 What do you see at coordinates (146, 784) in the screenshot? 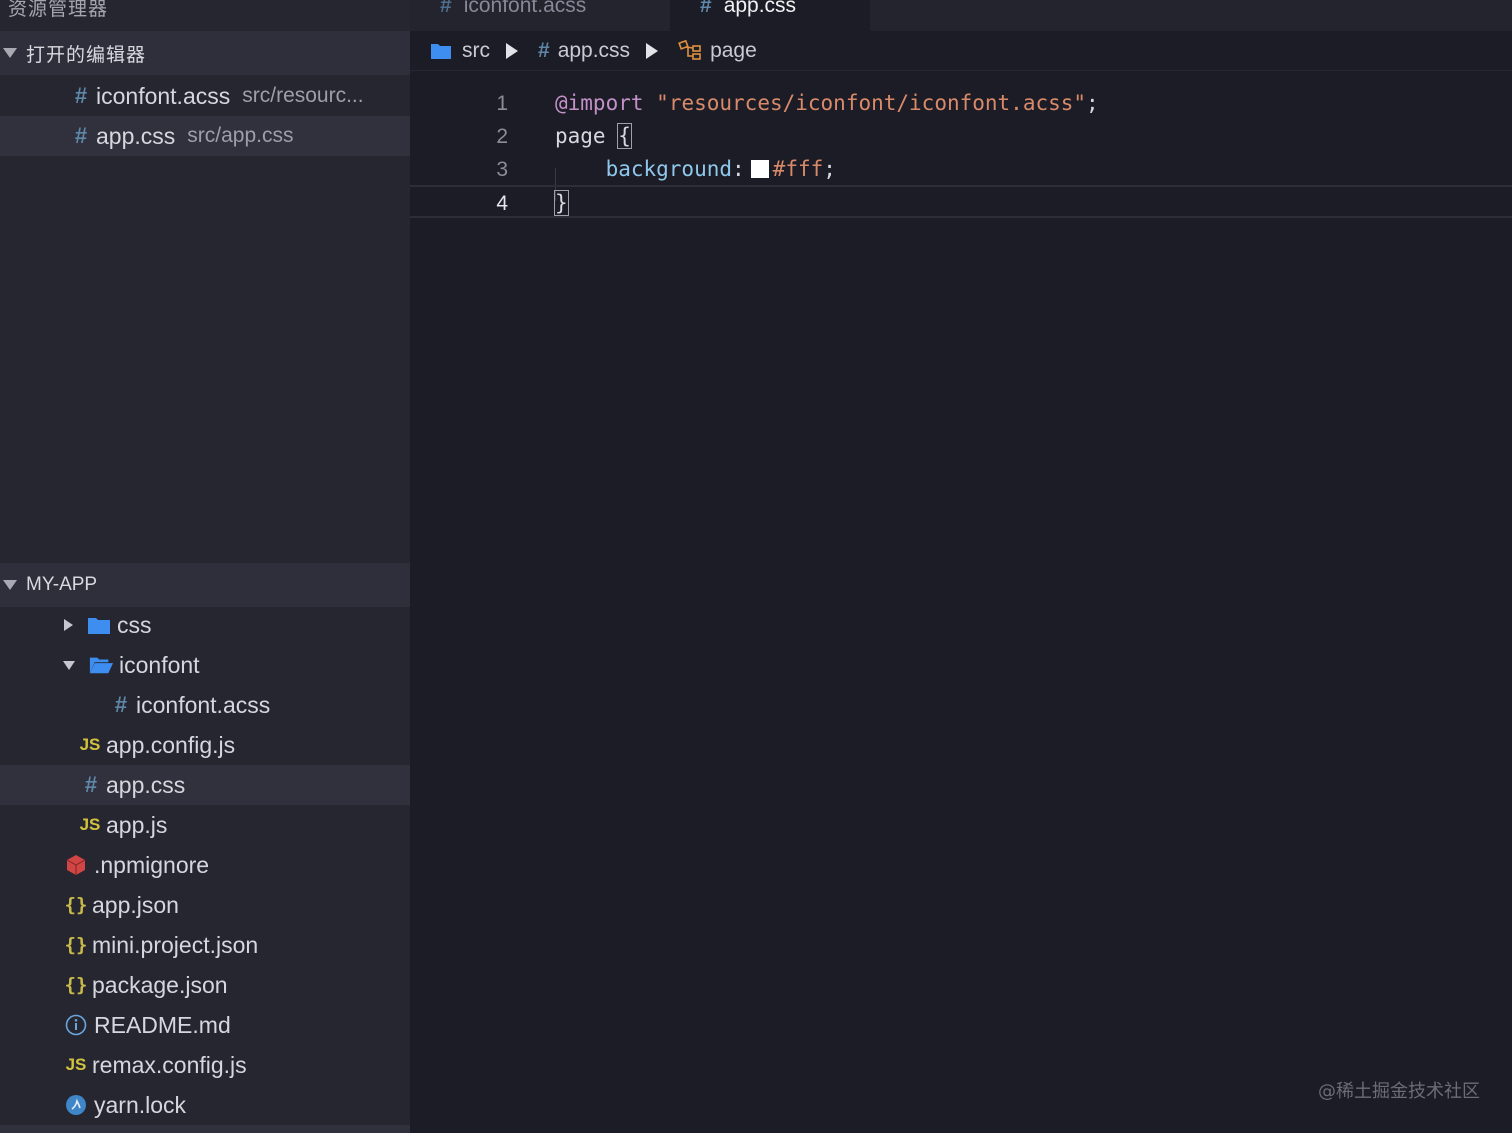
I see `tree-item-label: app.css` at bounding box center [146, 784].